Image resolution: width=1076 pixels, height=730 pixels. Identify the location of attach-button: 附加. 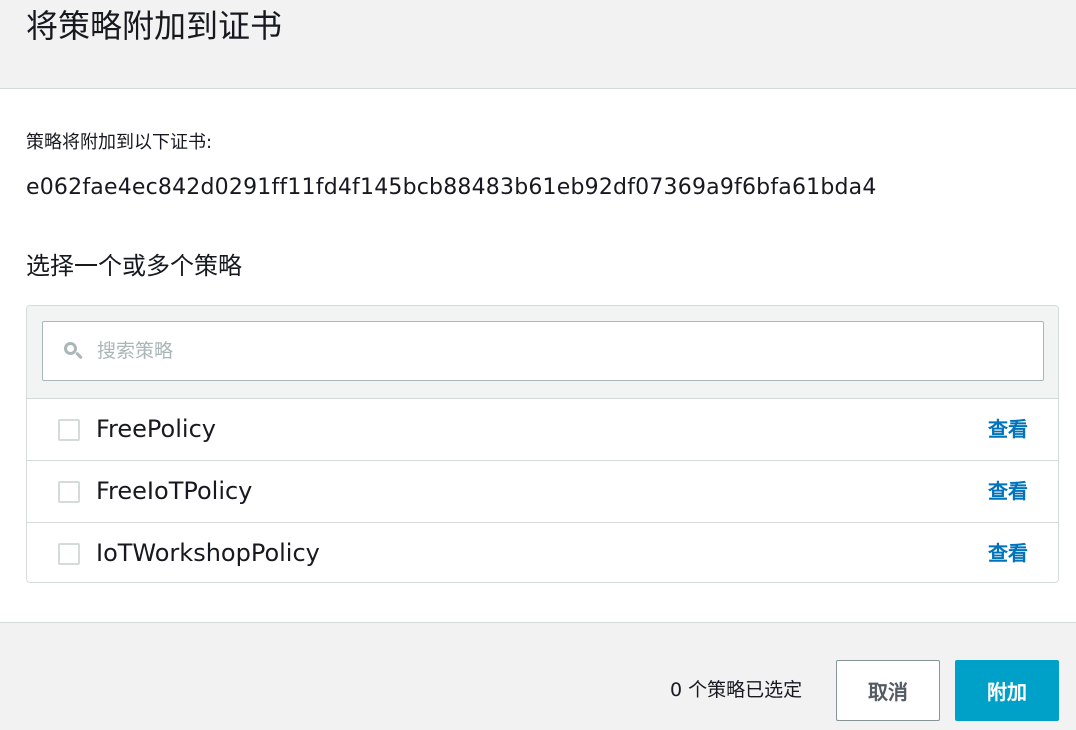
(1007, 690).